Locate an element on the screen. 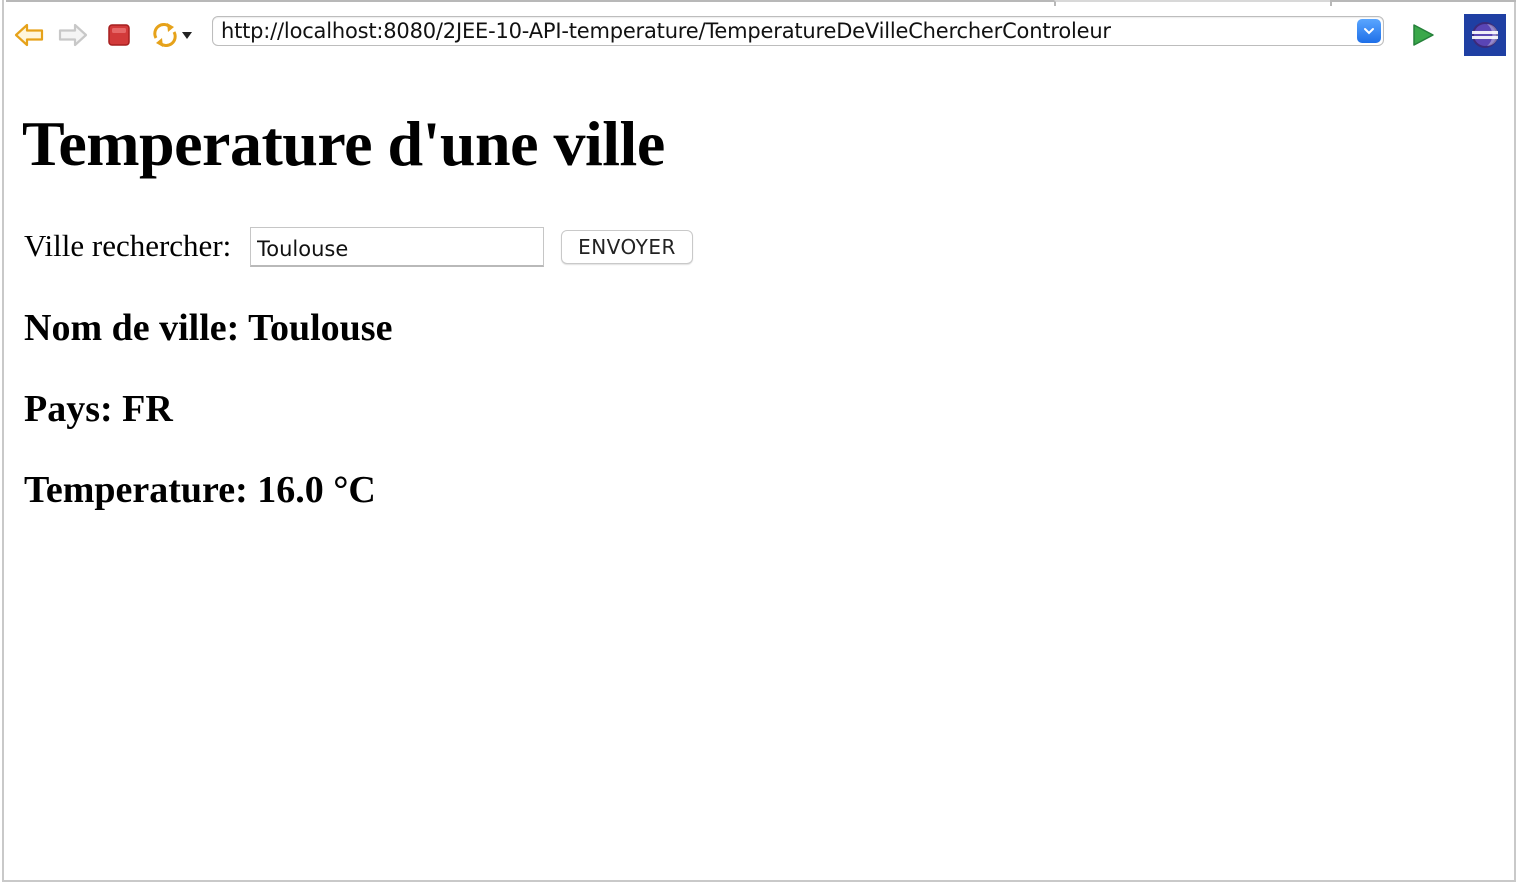 This screenshot has height=888, width=1522. url-history-dropdown is located at coordinates (1369, 31).